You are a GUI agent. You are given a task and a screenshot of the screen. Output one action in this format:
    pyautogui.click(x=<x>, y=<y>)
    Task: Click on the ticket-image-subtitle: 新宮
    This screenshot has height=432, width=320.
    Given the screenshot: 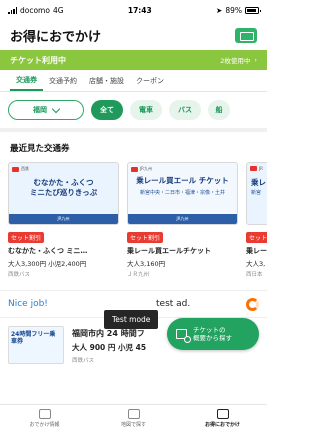 What is the action you would take?
    pyautogui.click(x=256, y=193)
    